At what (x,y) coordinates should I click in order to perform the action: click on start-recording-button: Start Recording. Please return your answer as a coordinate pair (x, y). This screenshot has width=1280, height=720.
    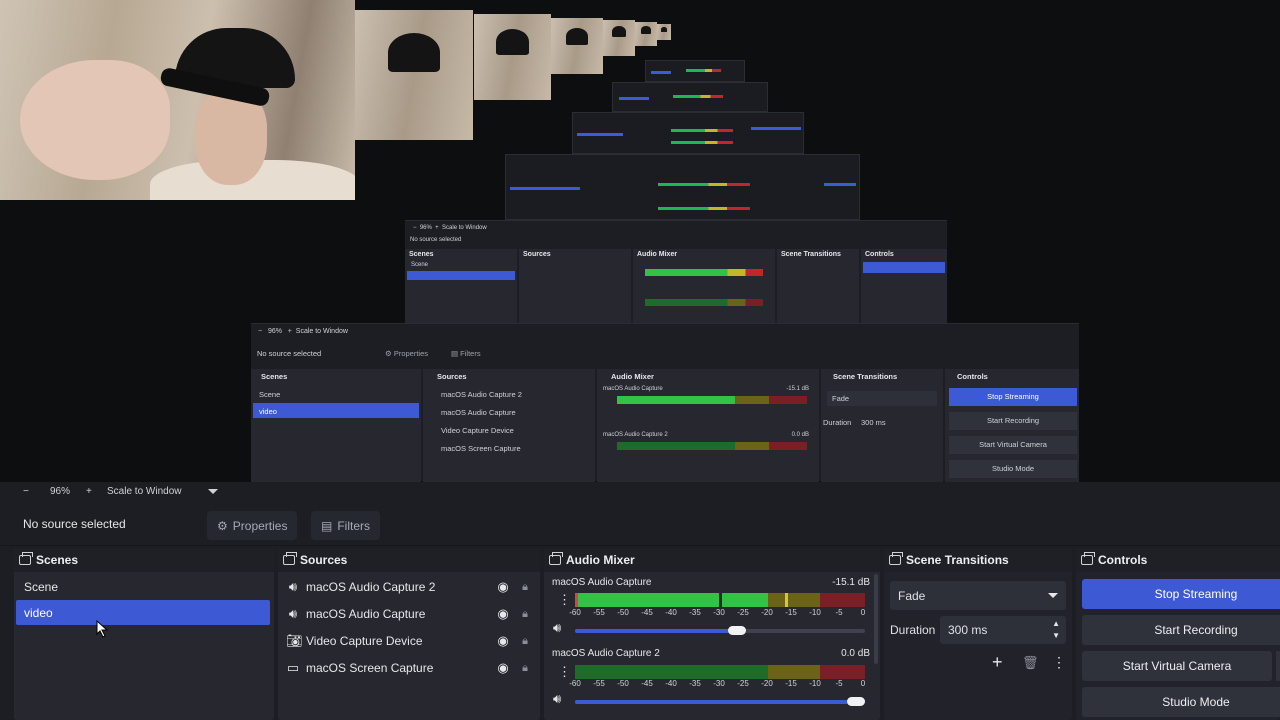
    Looking at the image, I should click on (1181, 630).